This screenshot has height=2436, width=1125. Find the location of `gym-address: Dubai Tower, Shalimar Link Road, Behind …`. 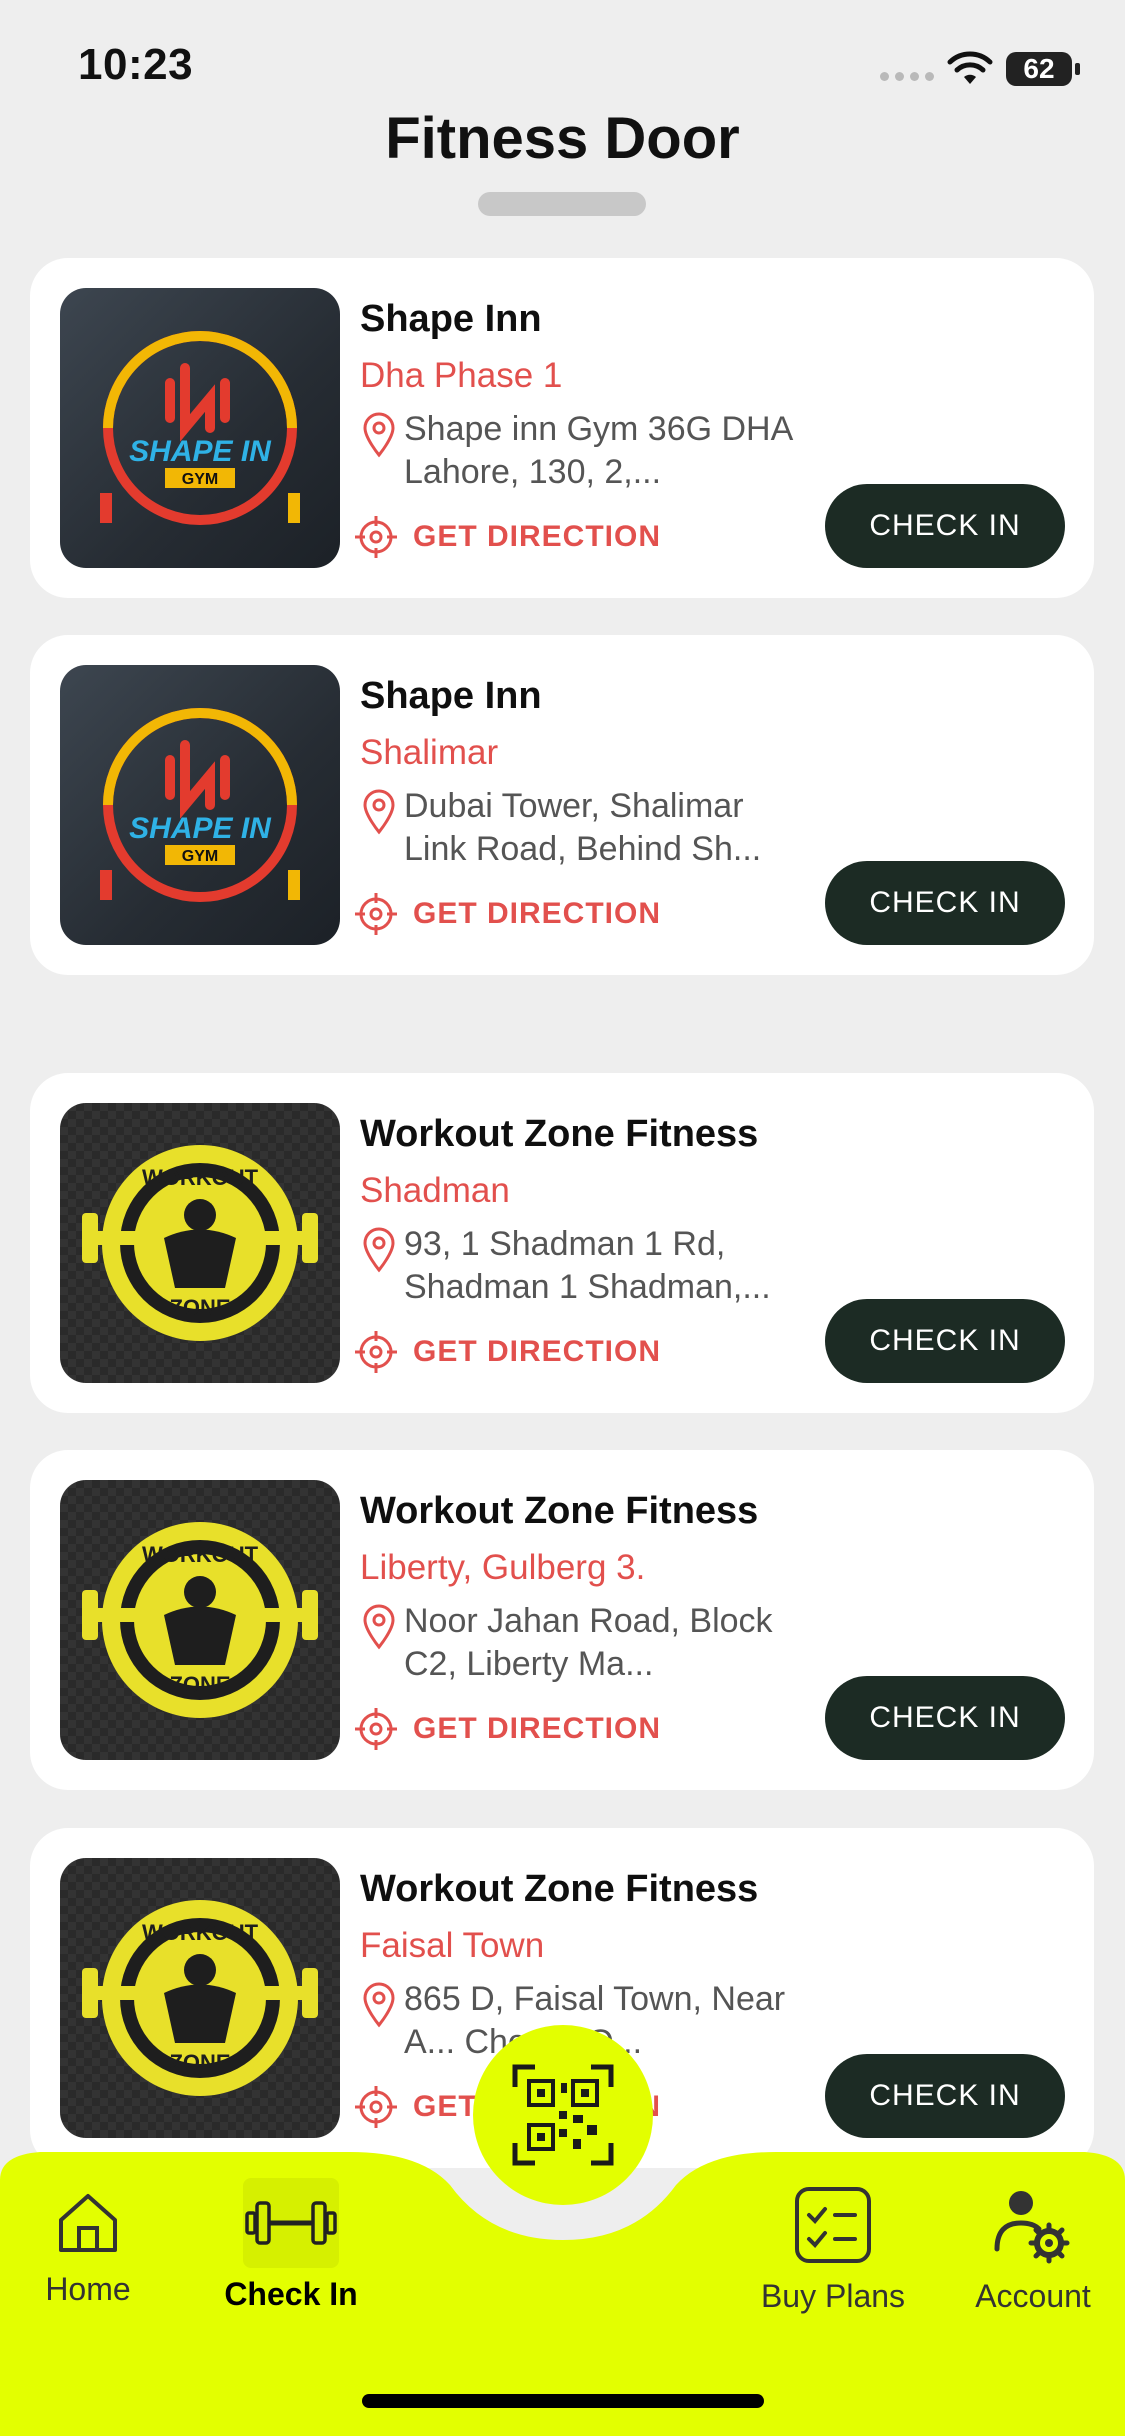

gym-address: Dubai Tower, Shalimar Link Road, Behind … is located at coordinates (583, 827).